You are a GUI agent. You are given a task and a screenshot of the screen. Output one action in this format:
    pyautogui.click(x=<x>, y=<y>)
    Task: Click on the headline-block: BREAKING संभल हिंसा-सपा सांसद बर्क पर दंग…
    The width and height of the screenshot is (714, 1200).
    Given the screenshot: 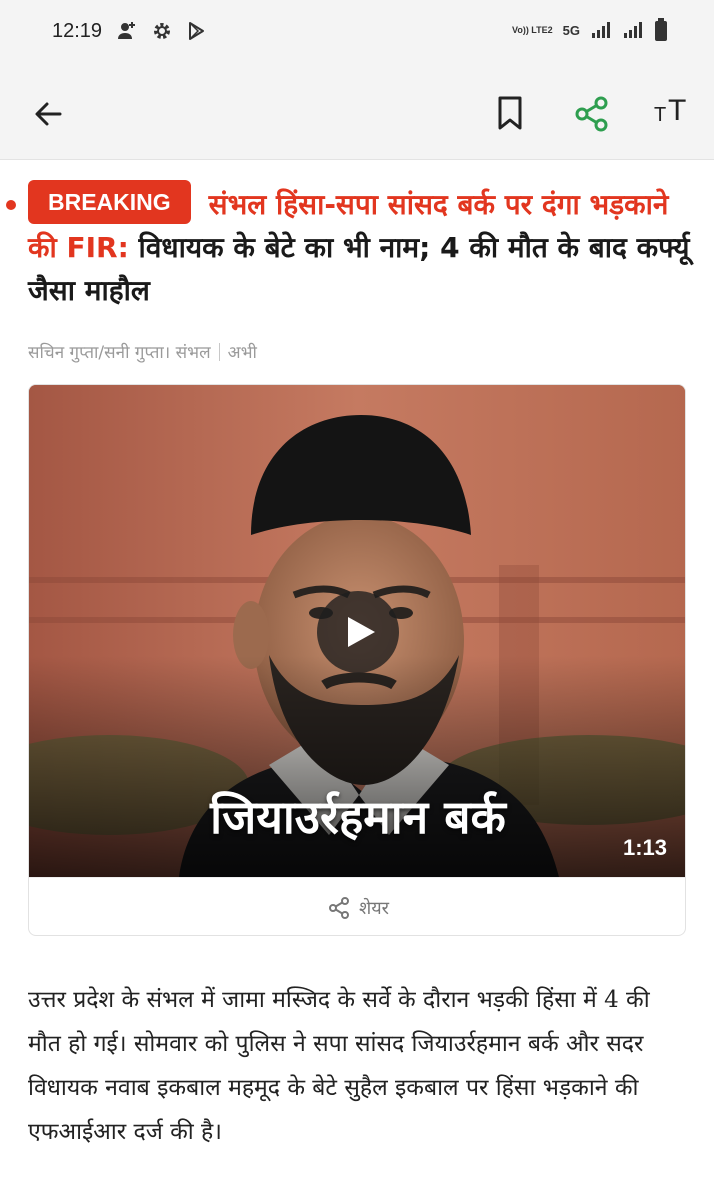 What is the action you would take?
    pyautogui.click(x=361, y=246)
    